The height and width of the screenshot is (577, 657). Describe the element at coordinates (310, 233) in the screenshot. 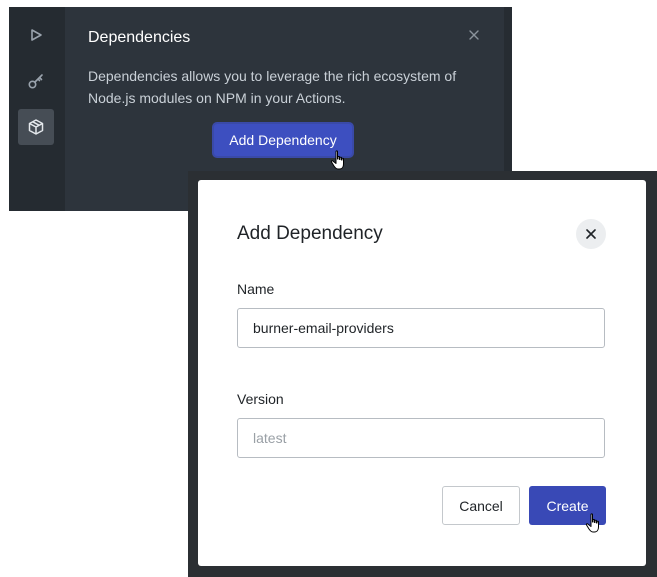

I see `dialog-title: Add Dependency` at that location.